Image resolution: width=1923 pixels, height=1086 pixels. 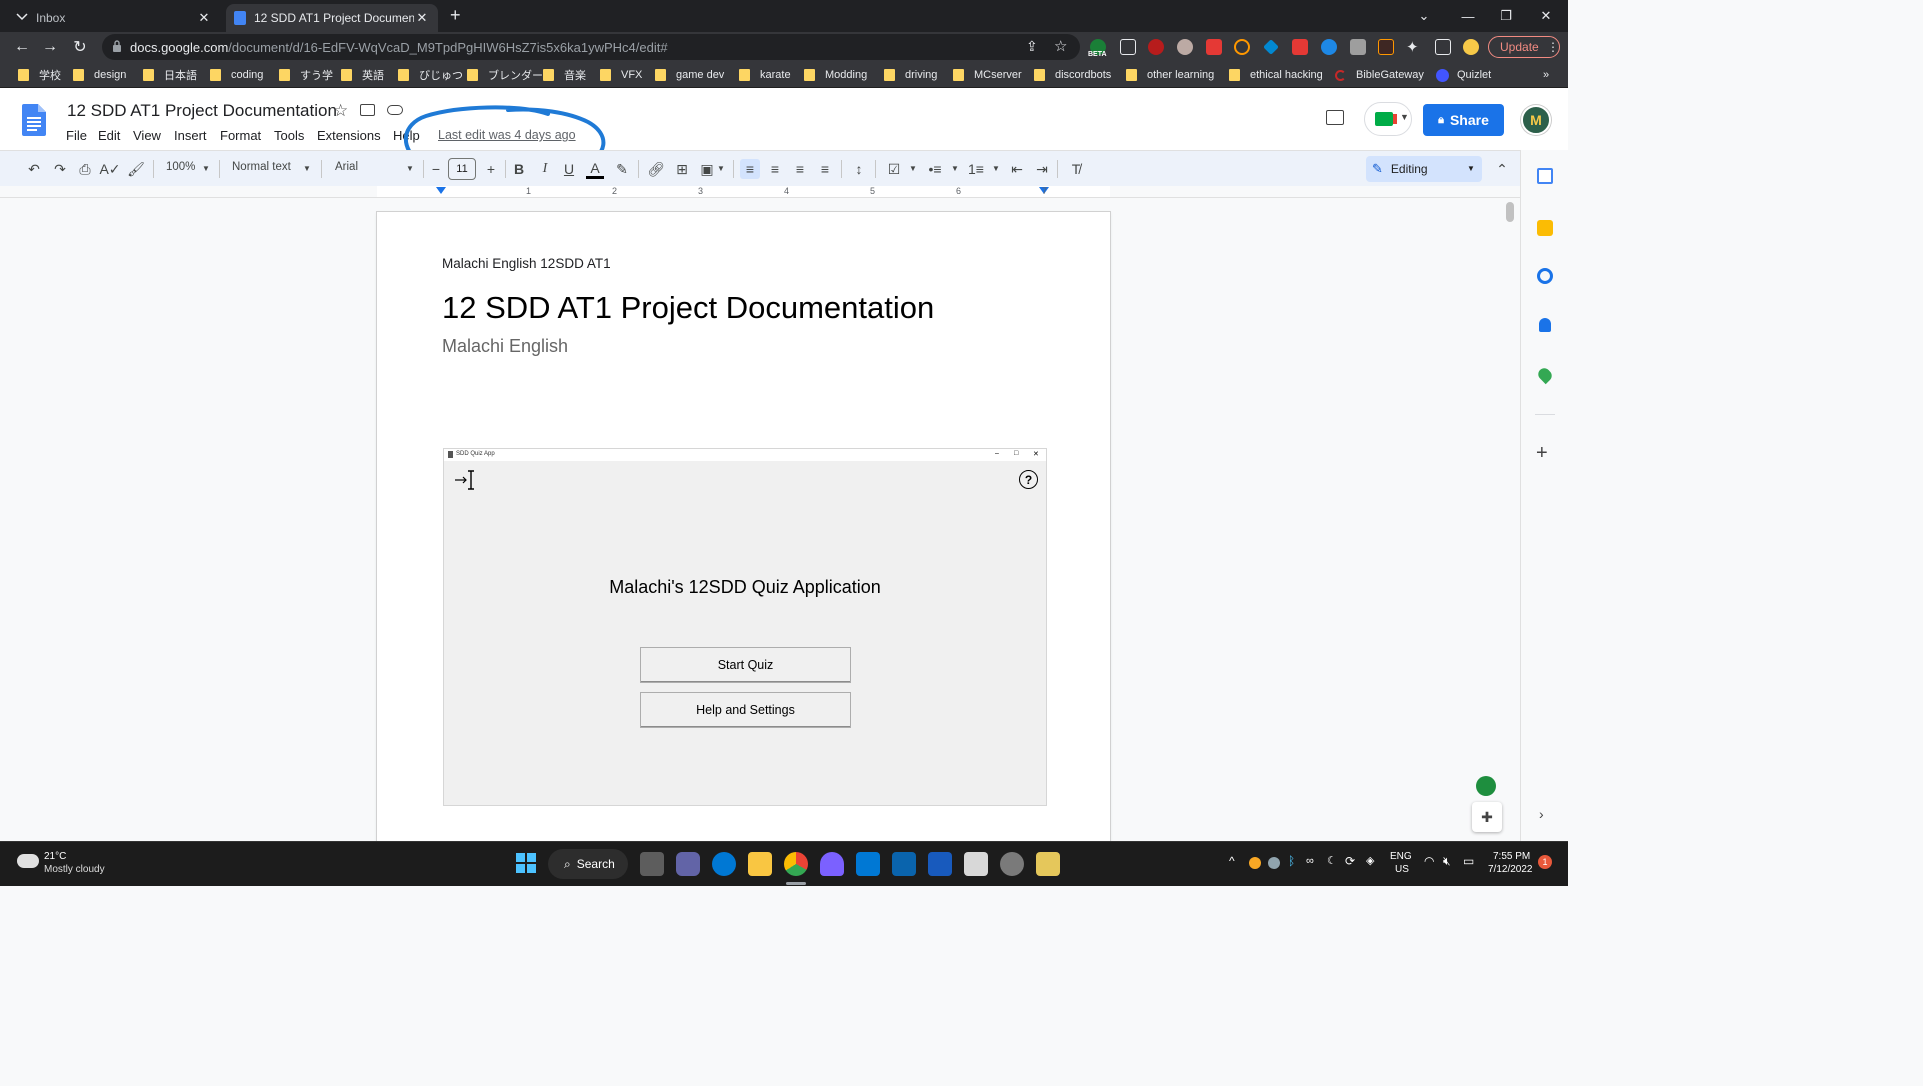 I want to click on tab-docs: 12 SDD AT1 Project Documentati ✕, so click(x=332, y=18).